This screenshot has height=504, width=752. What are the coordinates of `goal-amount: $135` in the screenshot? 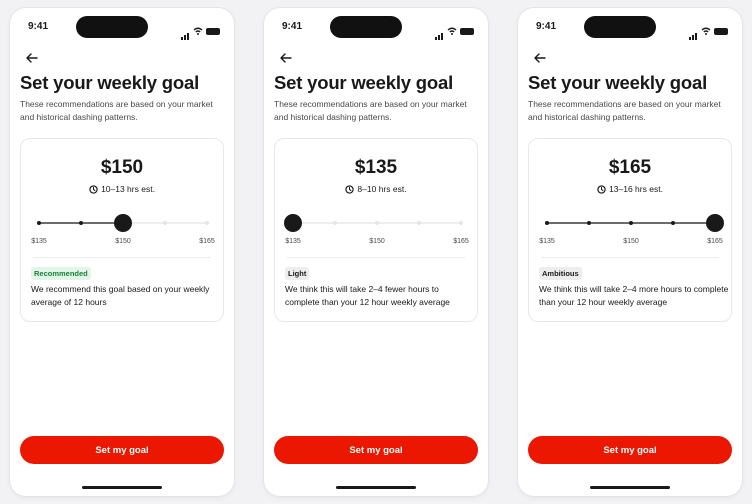 It's located at (376, 167).